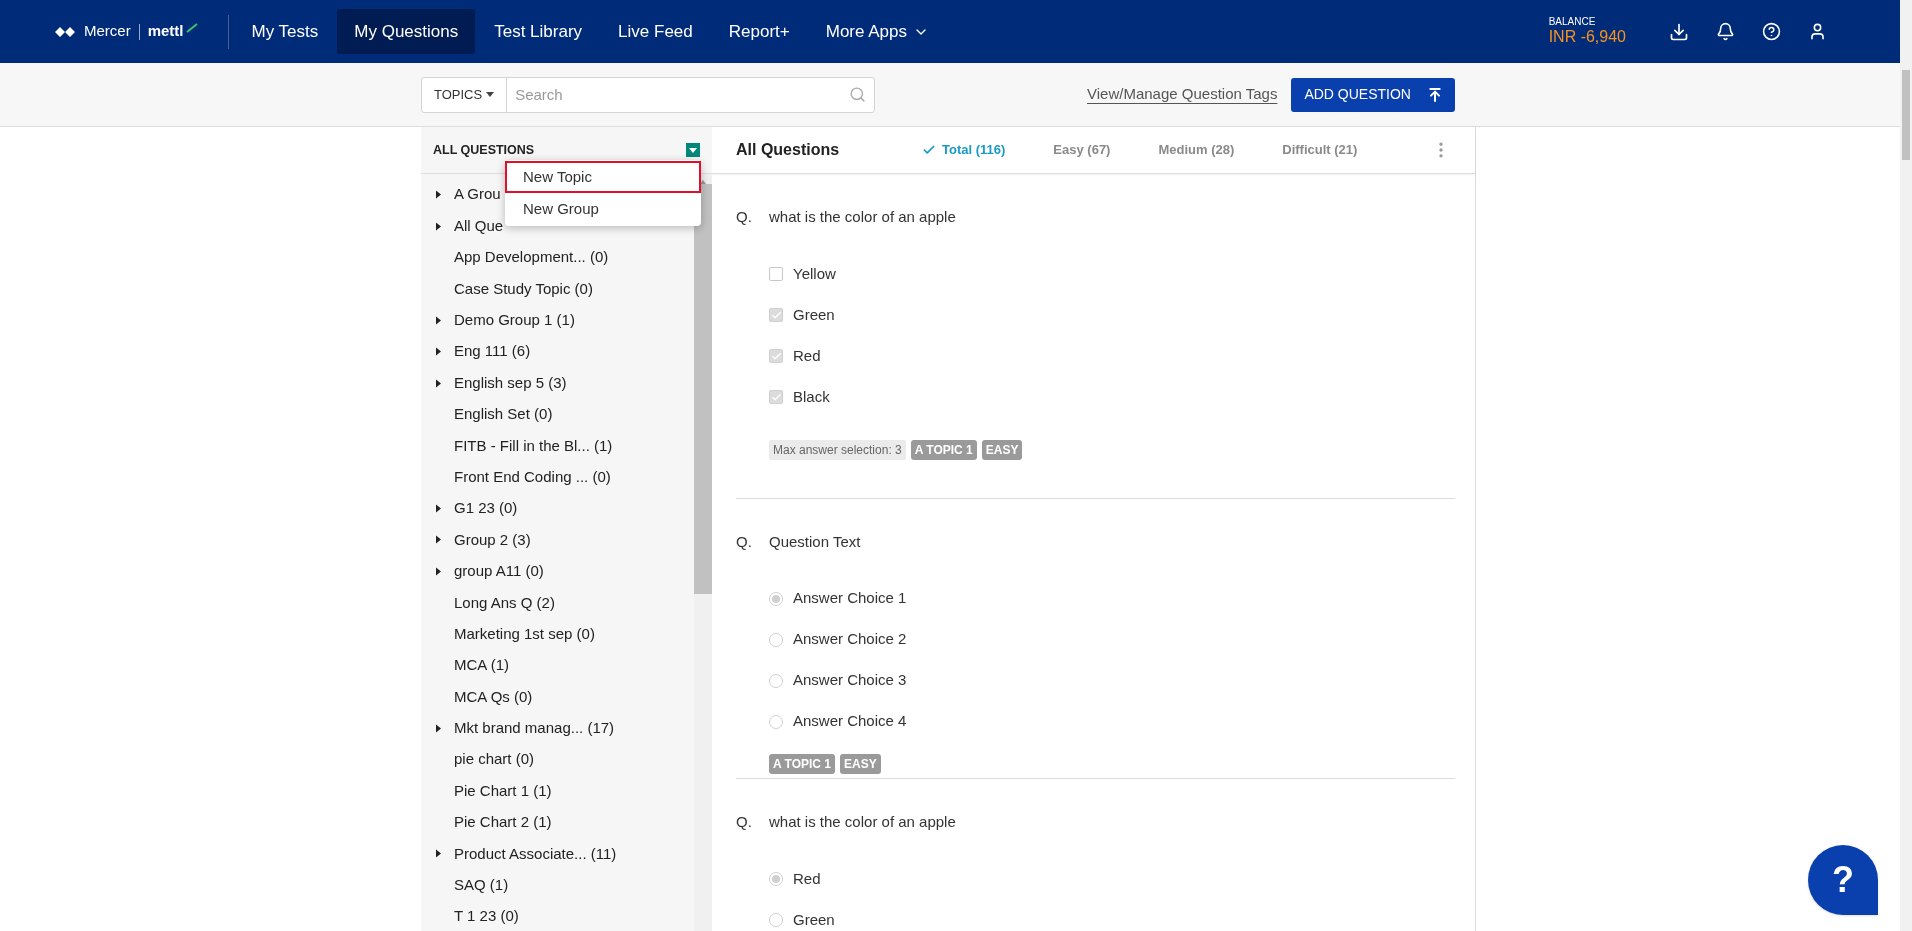  I want to click on sidebar-title: ALL QUESTIONS, so click(484, 150).